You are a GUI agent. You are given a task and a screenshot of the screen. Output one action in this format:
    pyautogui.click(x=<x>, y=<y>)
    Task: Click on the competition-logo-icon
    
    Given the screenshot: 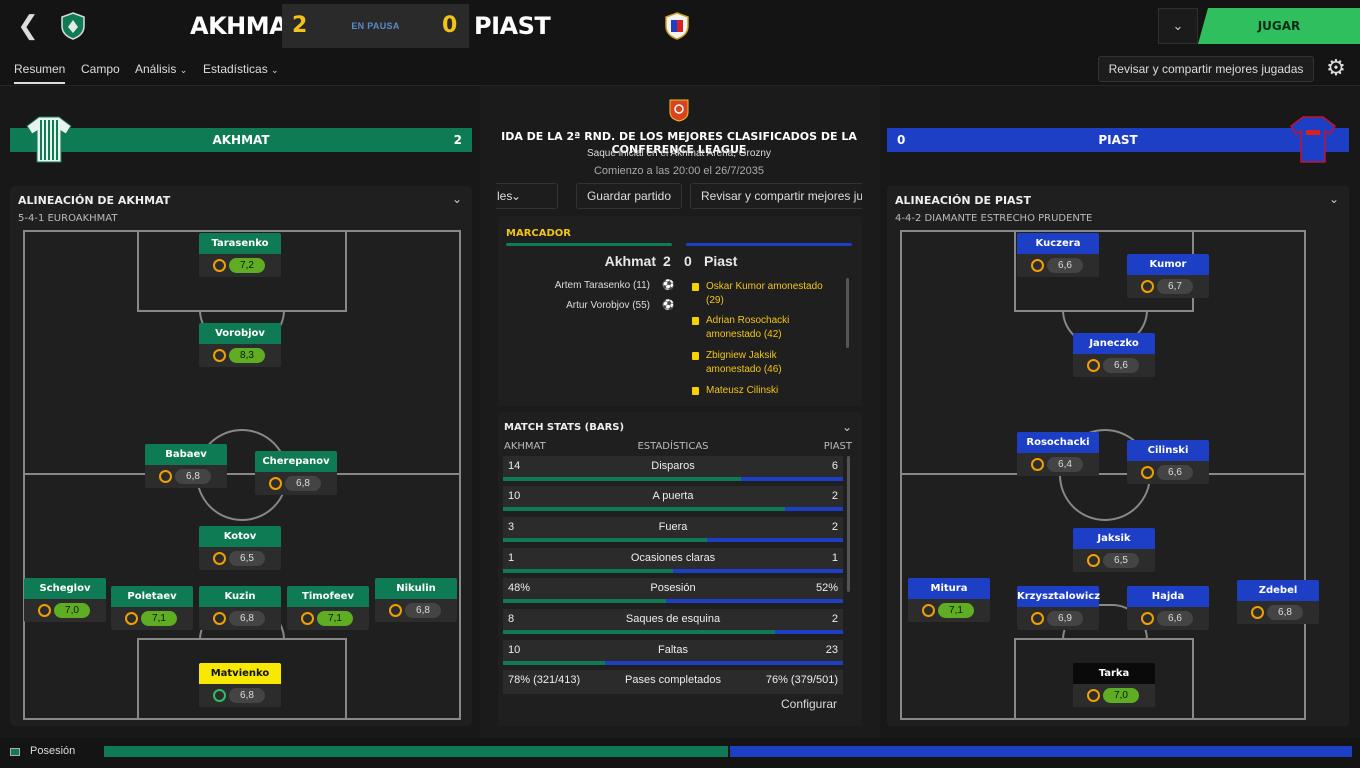 What is the action you would take?
    pyautogui.click(x=679, y=110)
    